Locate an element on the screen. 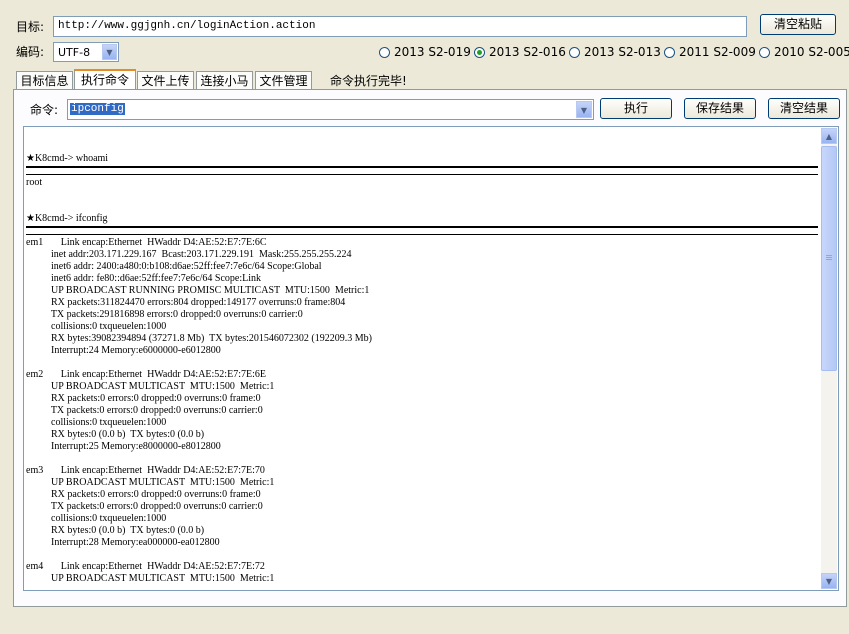  tab-execute-command: 执行命令 is located at coordinates (105, 79).